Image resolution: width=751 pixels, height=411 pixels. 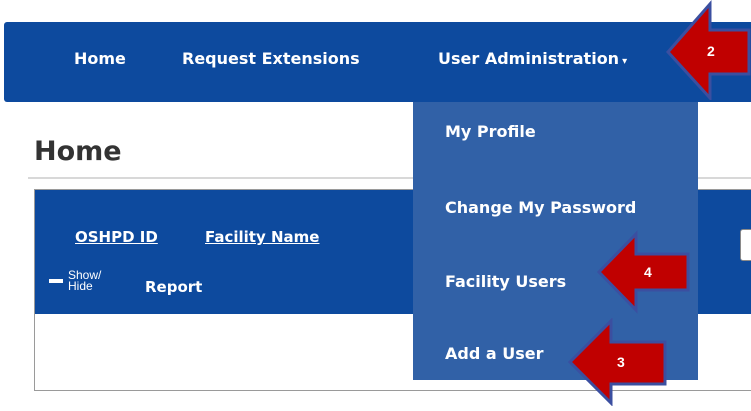 What do you see at coordinates (78, 151) in the screenshot?
I see `page-title: Home` at bounding box center [78, 151].